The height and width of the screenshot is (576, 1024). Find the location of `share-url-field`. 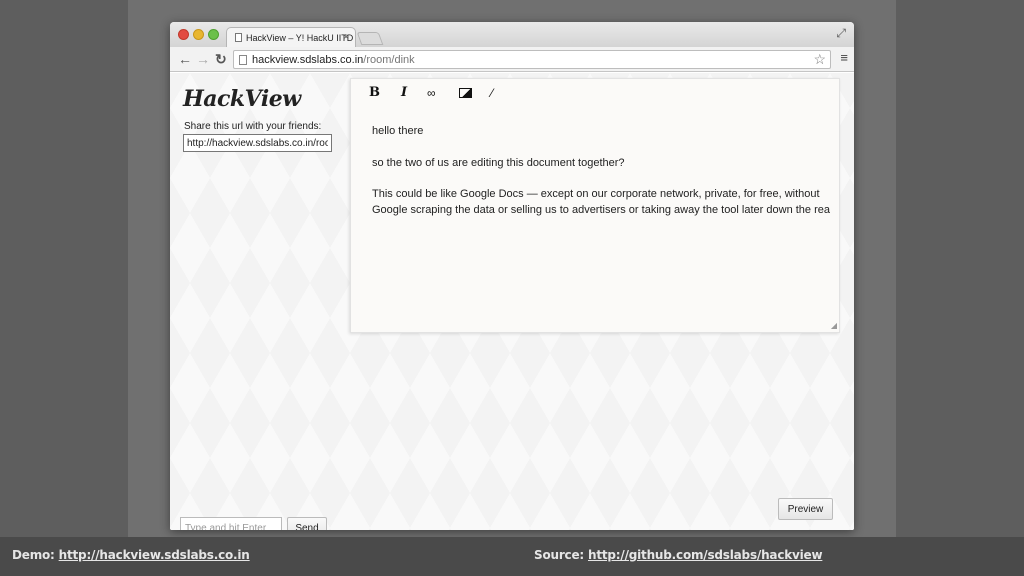

share-url-field is located at coordinates (257, 143).